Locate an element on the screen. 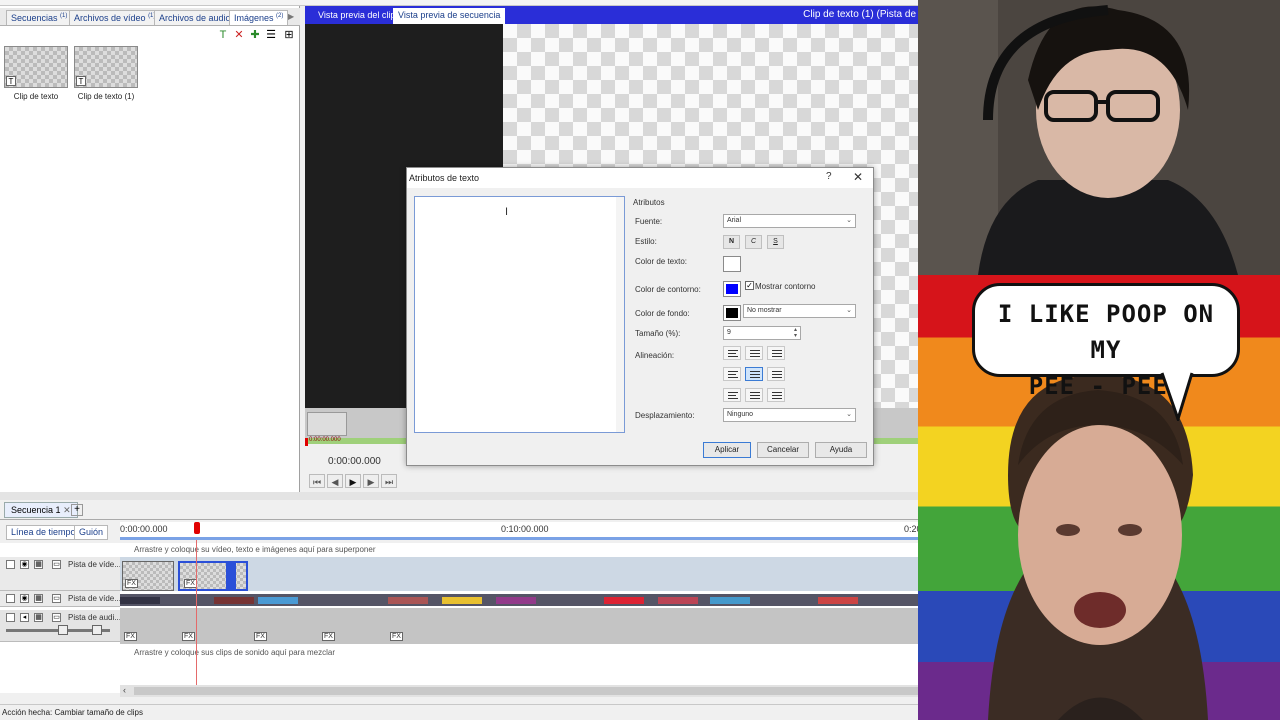  align-bottom-left-button is located at coordinates (732, 395).